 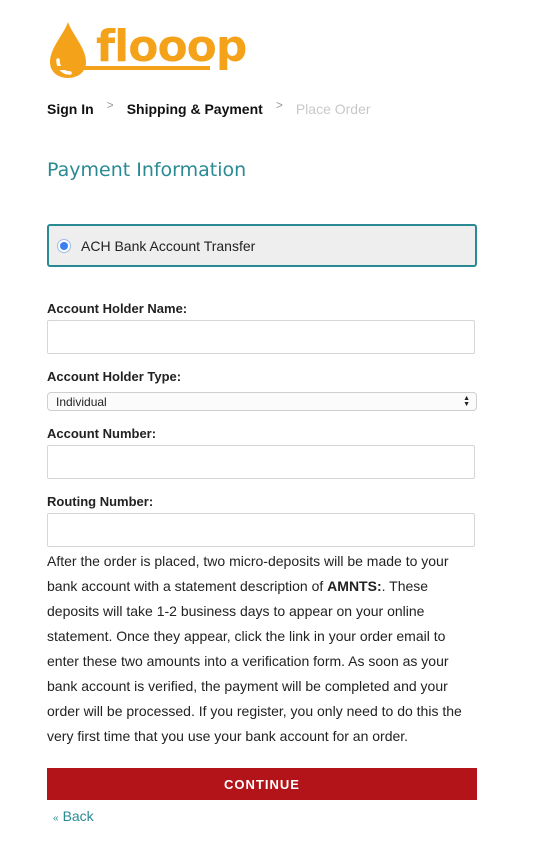 What do you see at coordinates (333, 109) in the screenshot?
I see `step-place-order: Place Order` at bounding box center [333, 109].